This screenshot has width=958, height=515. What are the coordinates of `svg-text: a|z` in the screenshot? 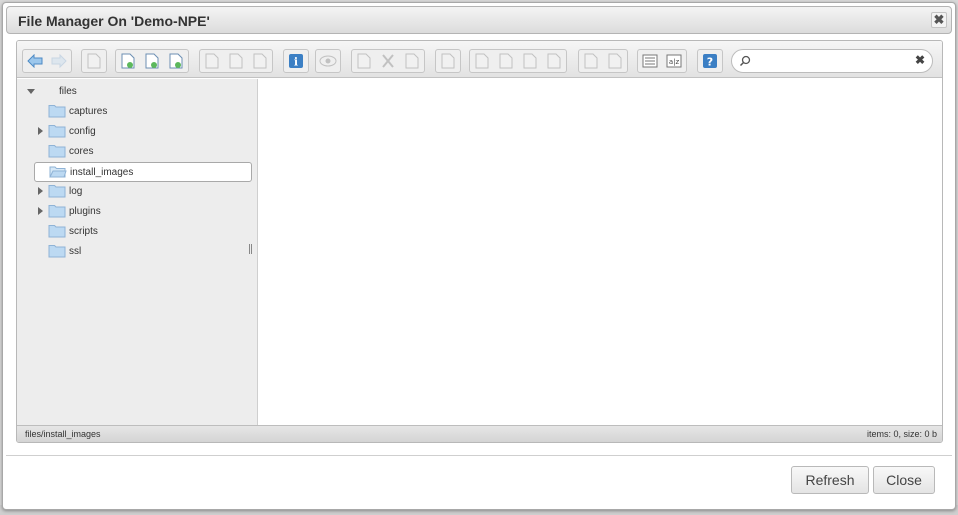 It's located at (674, 62).